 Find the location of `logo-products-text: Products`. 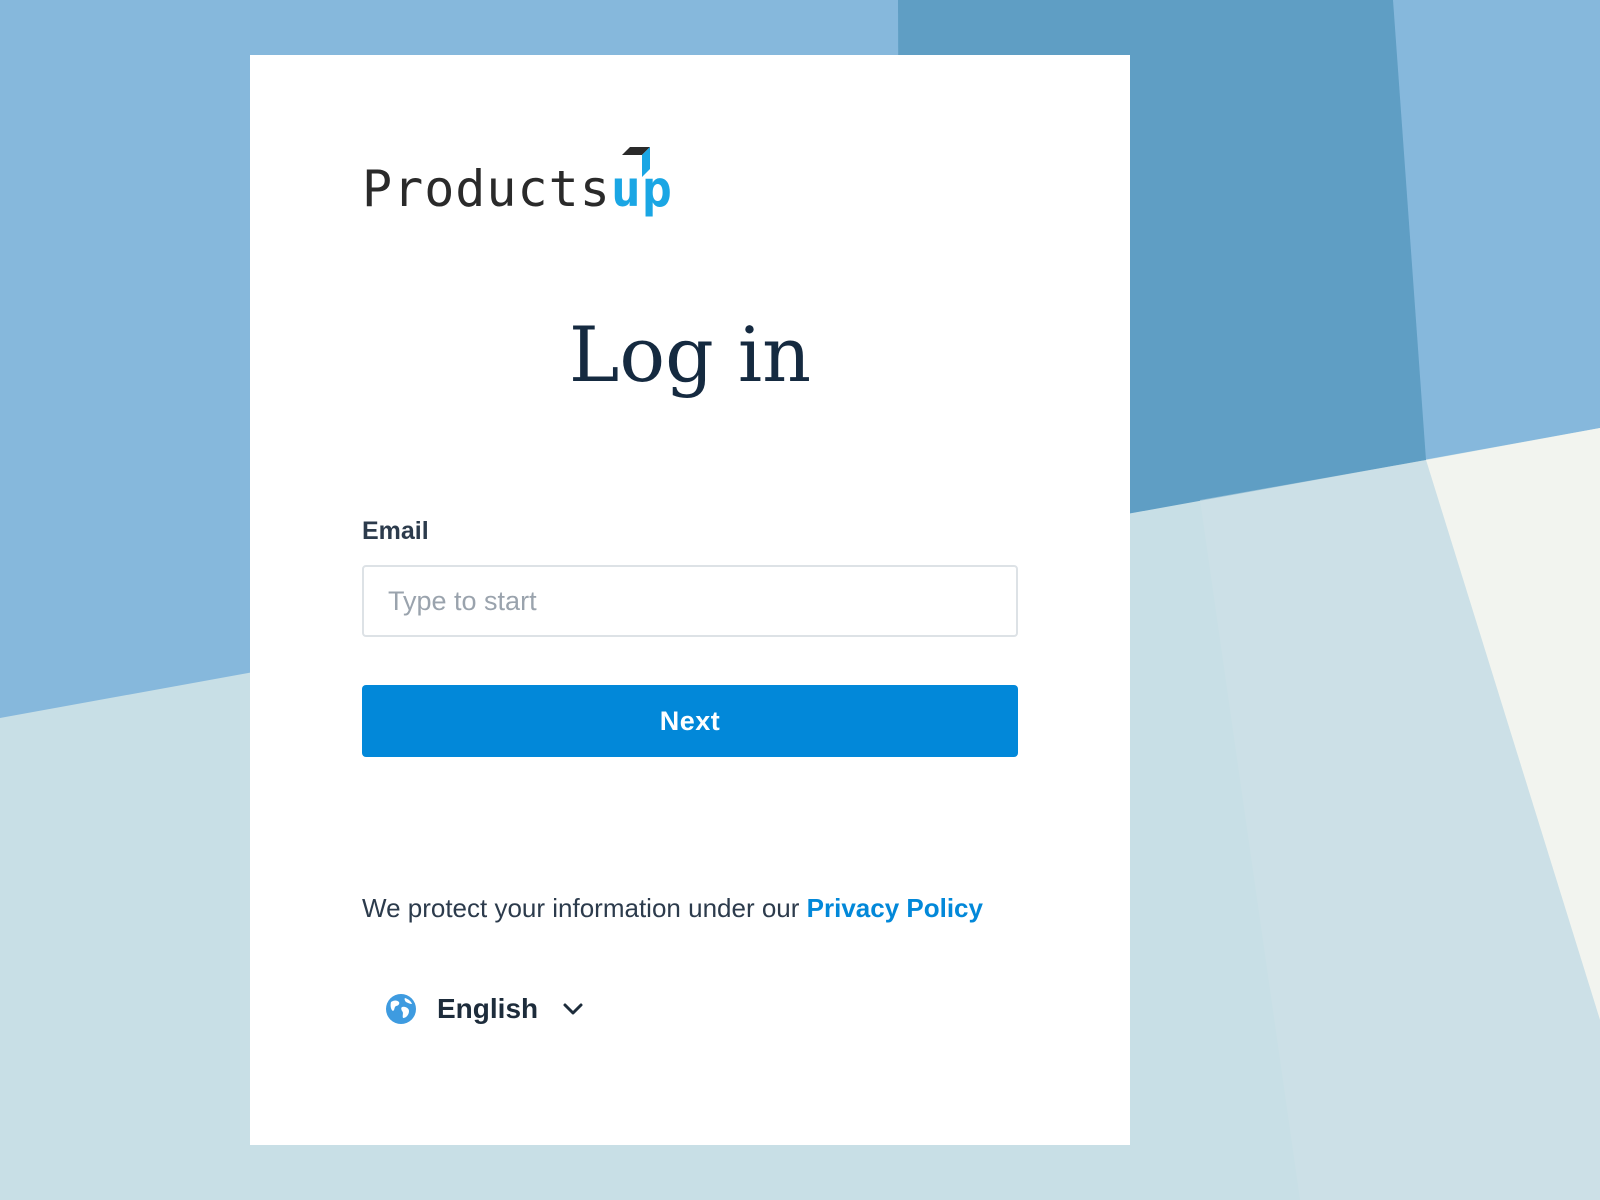

logo-products-text: Products is located at coordinates (486, 189).